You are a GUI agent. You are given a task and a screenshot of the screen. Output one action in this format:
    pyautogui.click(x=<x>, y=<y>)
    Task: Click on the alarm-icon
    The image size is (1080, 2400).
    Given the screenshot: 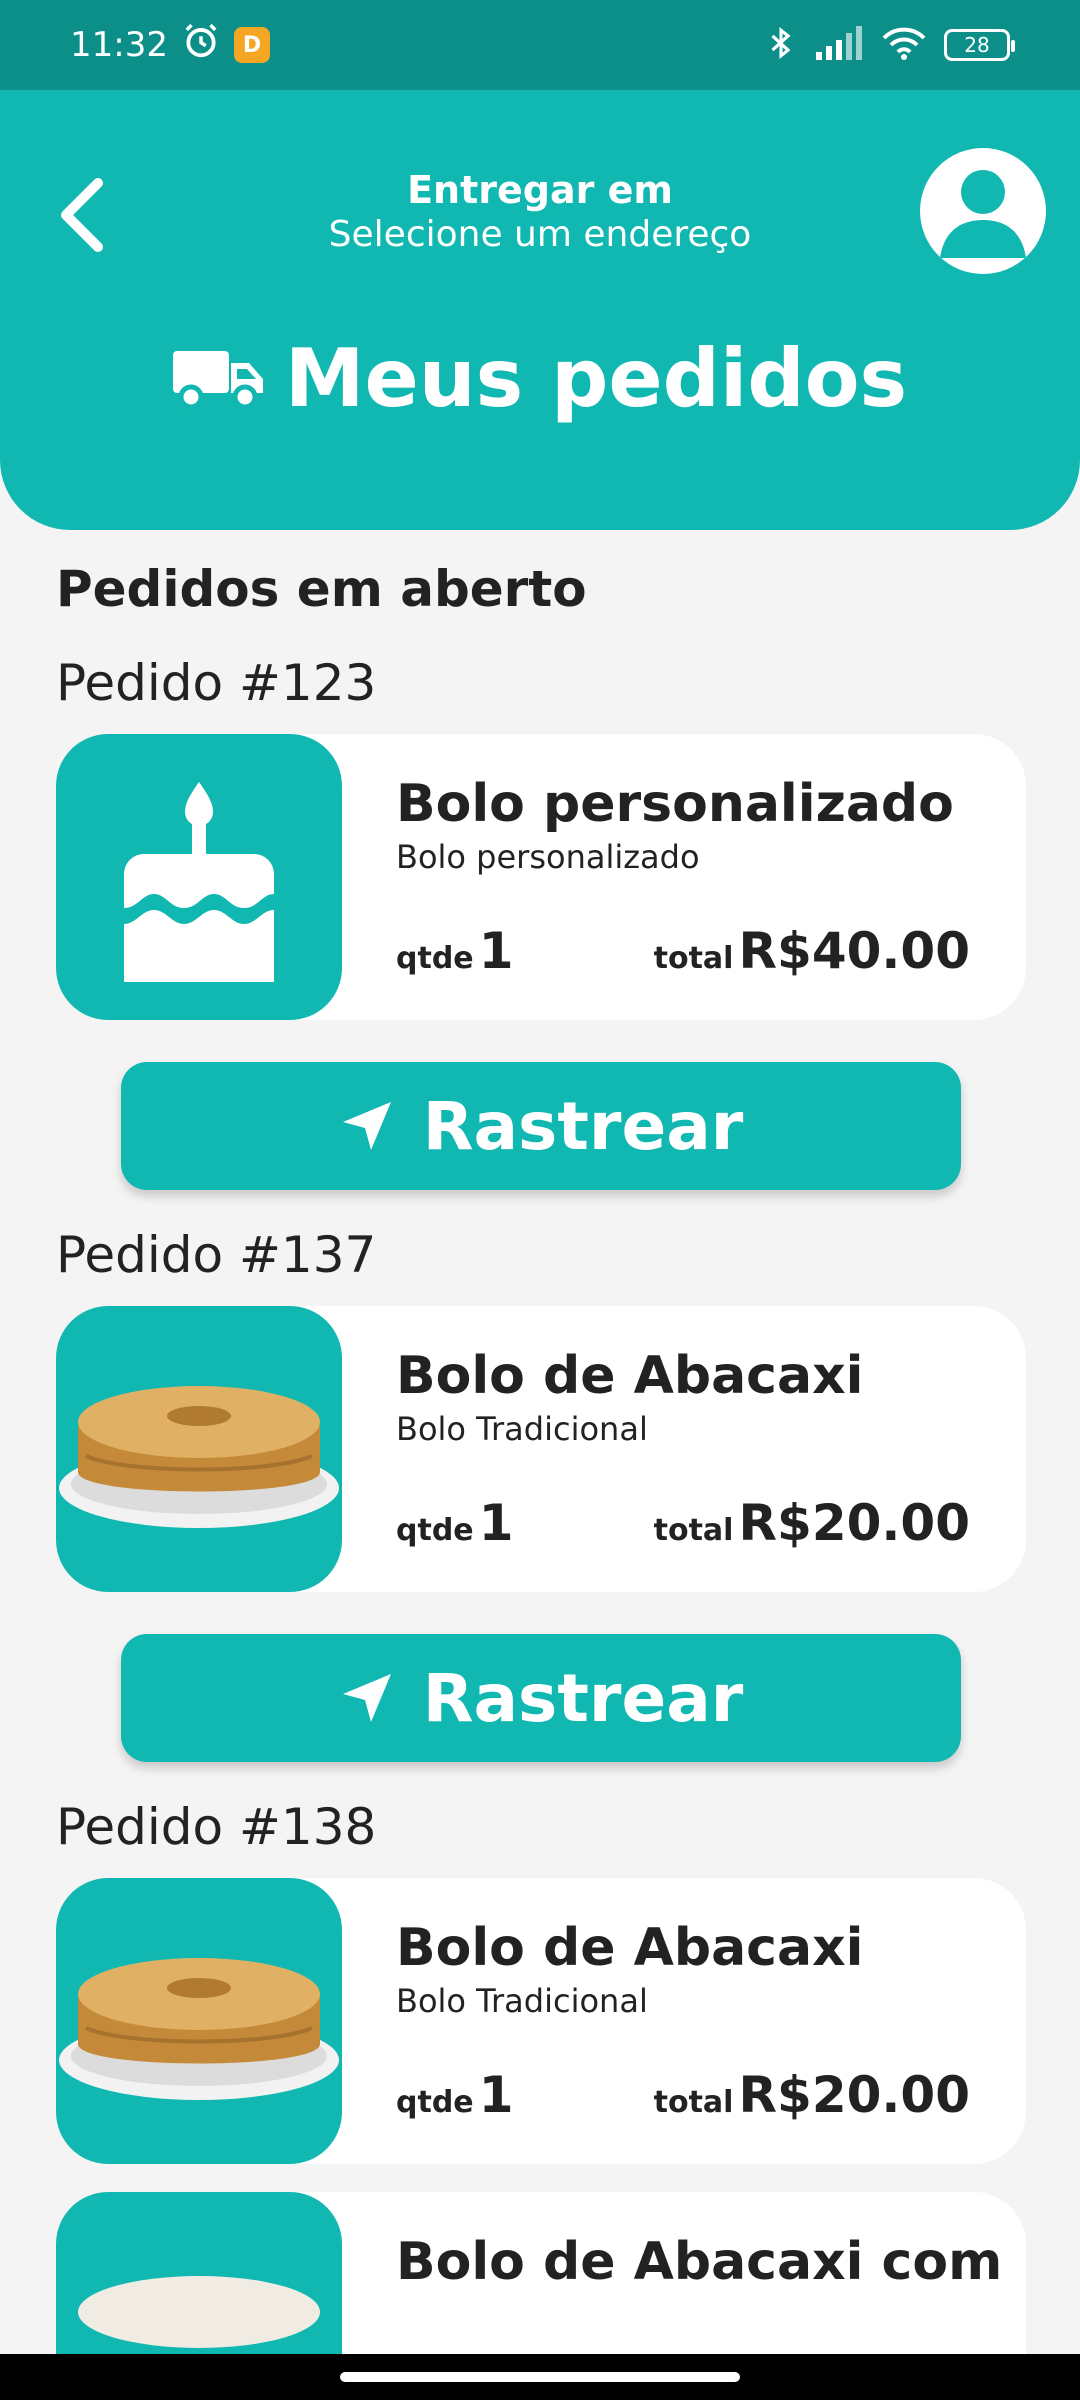 What is the action you would take?
    pyautogui.click(x=201, y=45)
    